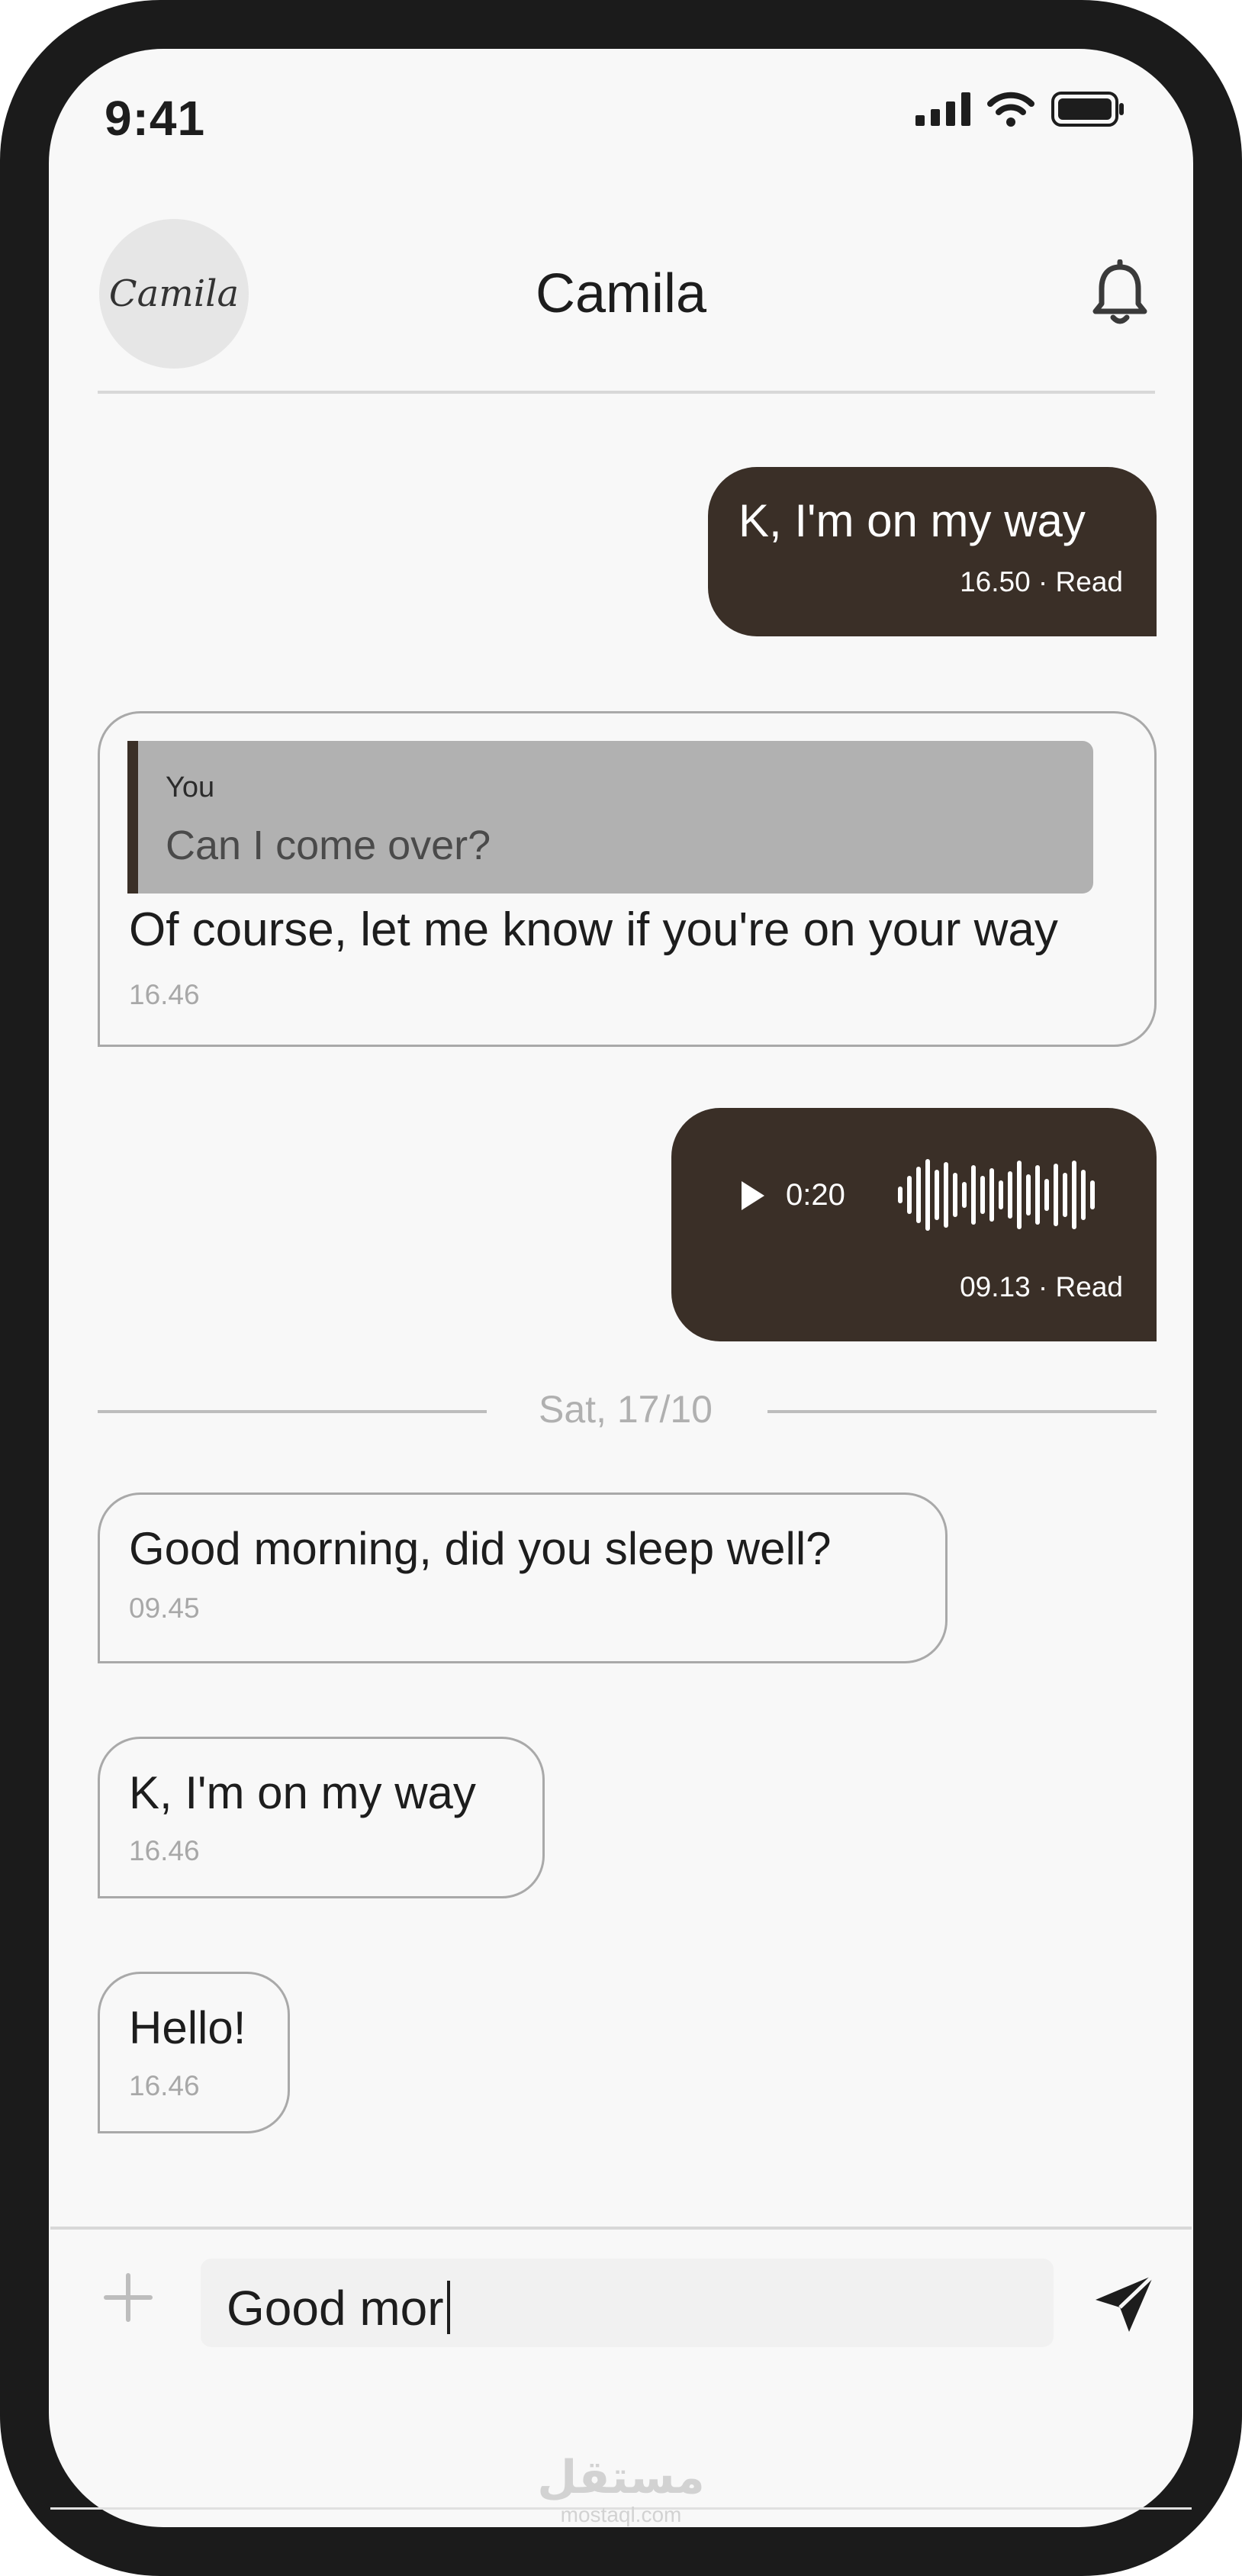  Describe the element at coordinates (481, 1548) in the screenshot. I see `message-text: Good morning, did you sleep well?` at that location.